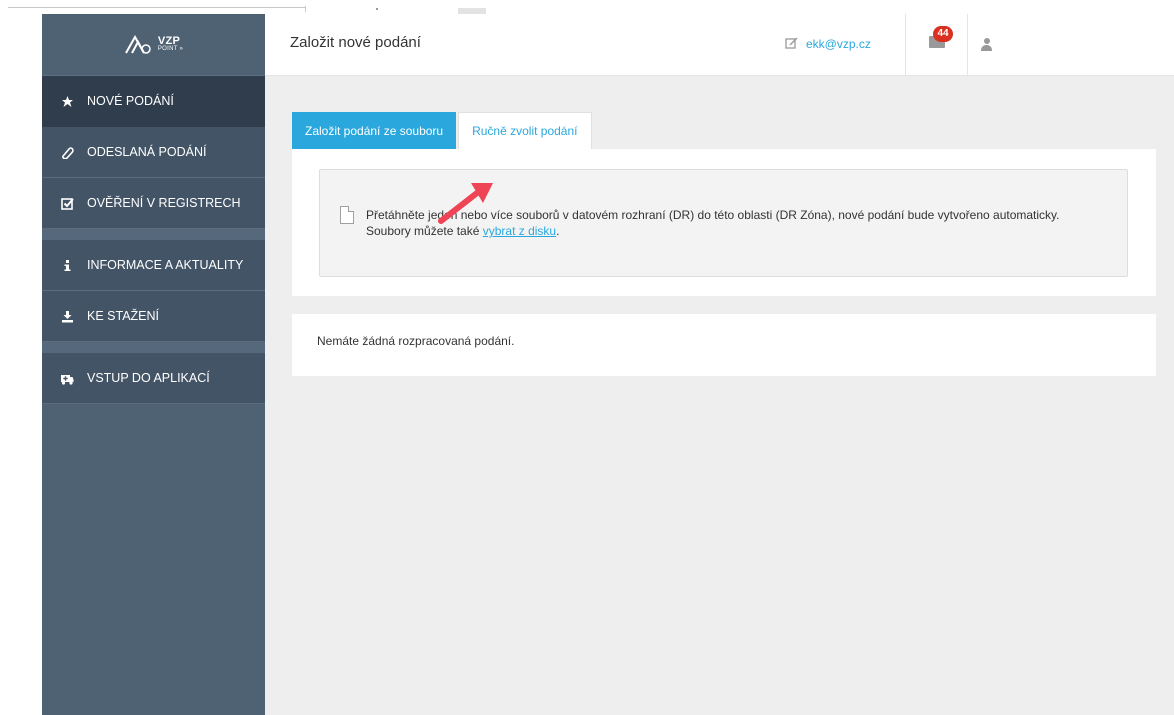 This screenshot has width=1174, height=715. Describe the element at coordinates (67, 101) in the screenshot. I see `leaf-icon` at that location.